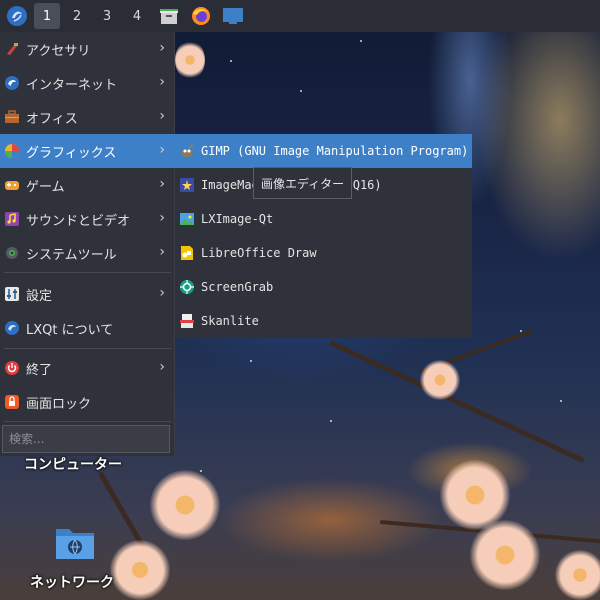  Describe the element at coordinates (71, 255) in the screenshot. I see `menu-item-label: システムツール` at that location.